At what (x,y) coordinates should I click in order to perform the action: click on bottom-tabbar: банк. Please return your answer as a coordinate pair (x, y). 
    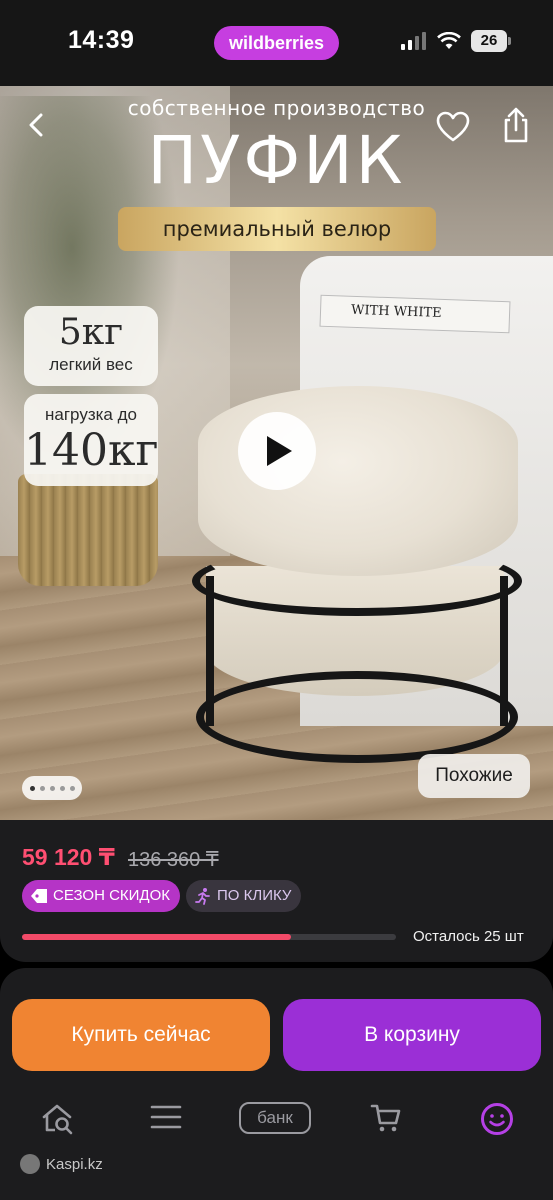
    Looking at the image, I should click on (276, 1123).